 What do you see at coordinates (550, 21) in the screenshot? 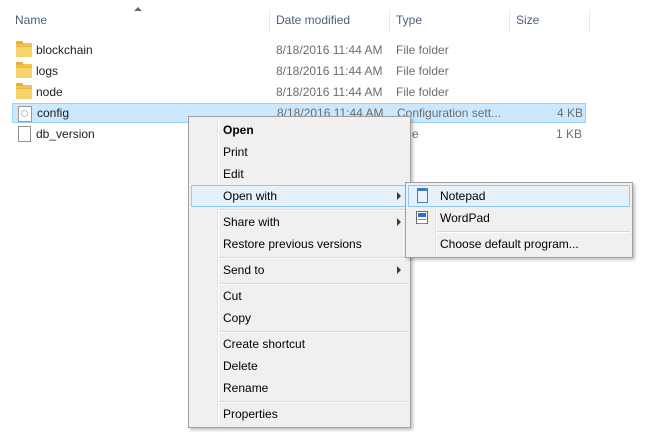
I see `column-header-size: Size` at bounding box center [550, 21].